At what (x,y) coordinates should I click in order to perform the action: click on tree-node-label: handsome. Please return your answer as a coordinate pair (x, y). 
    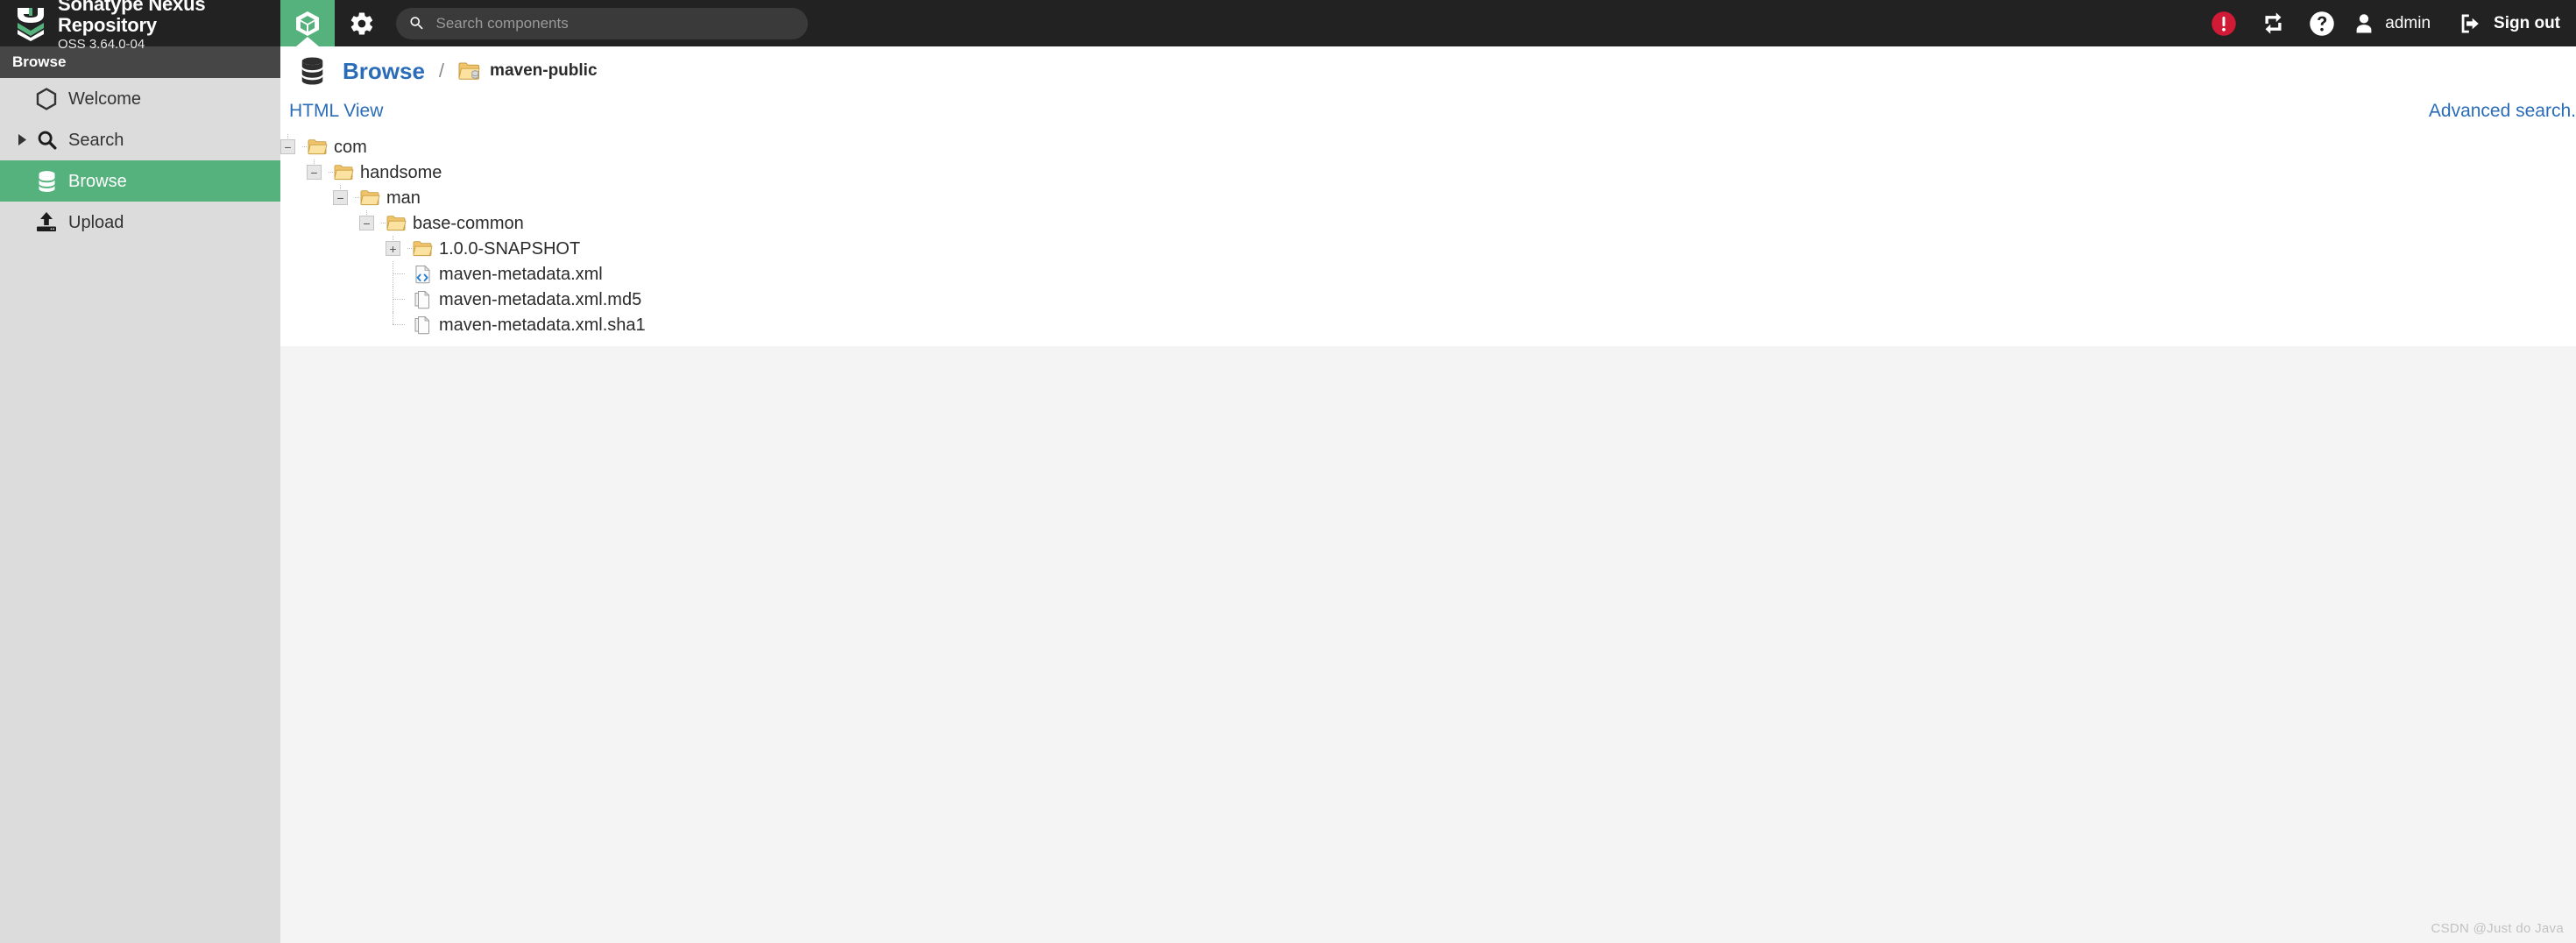
    Looking at the image, I should click on (401, 172).